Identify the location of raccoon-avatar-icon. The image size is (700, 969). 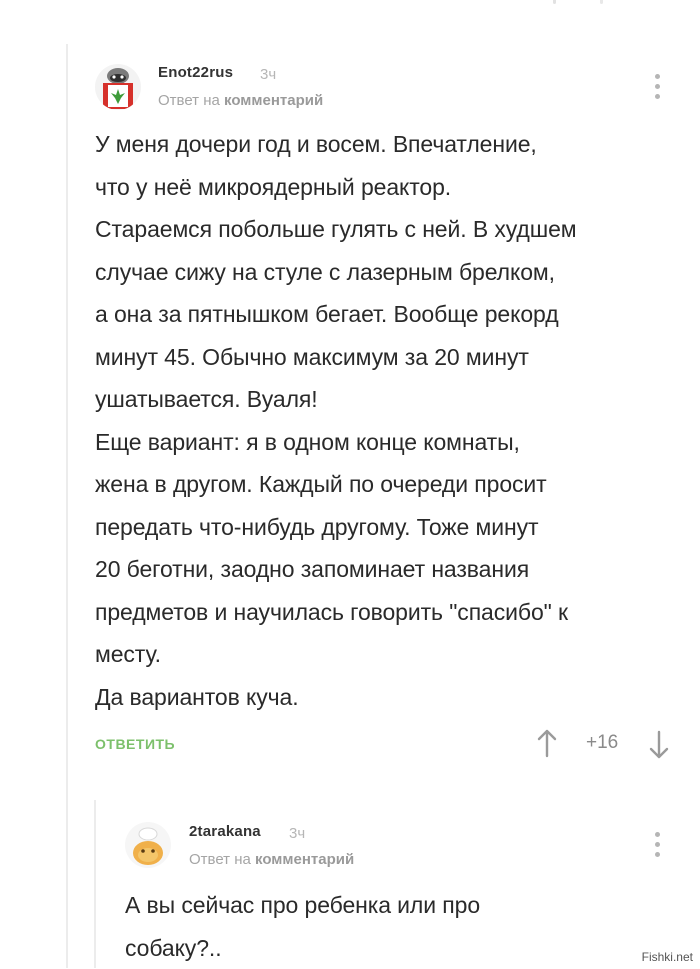
(118, 87).